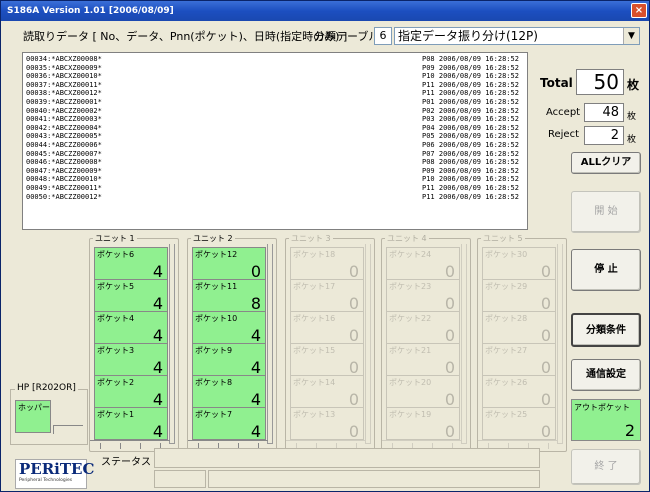  I want to click on hopper-group-label: HP [R202OR], so click(46, 388).